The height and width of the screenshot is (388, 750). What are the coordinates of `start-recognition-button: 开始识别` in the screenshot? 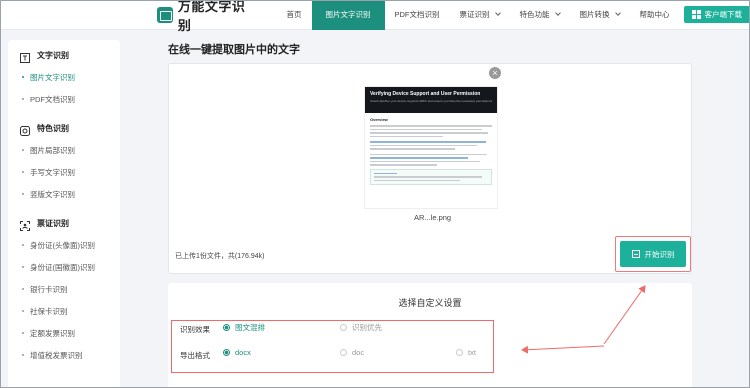 It's located at (653, 254).